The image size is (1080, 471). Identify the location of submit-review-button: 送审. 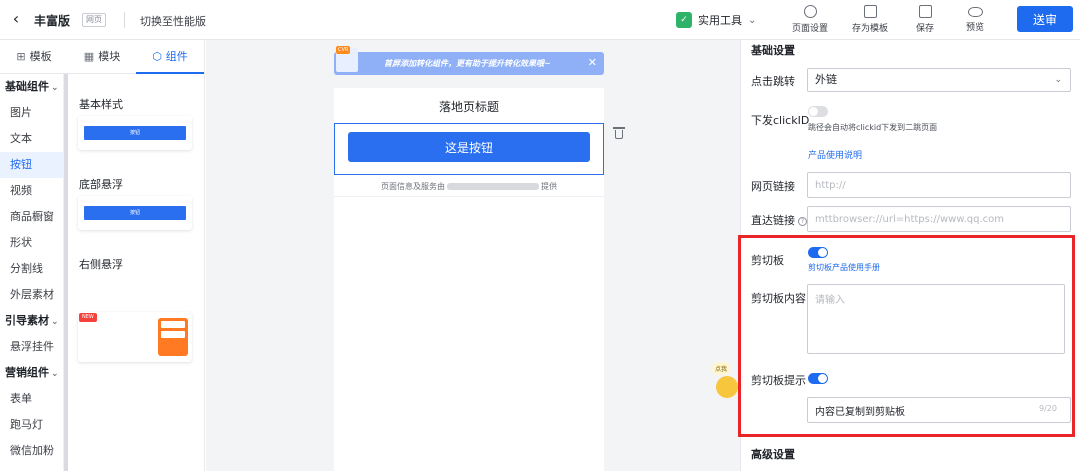
(1045, 19).